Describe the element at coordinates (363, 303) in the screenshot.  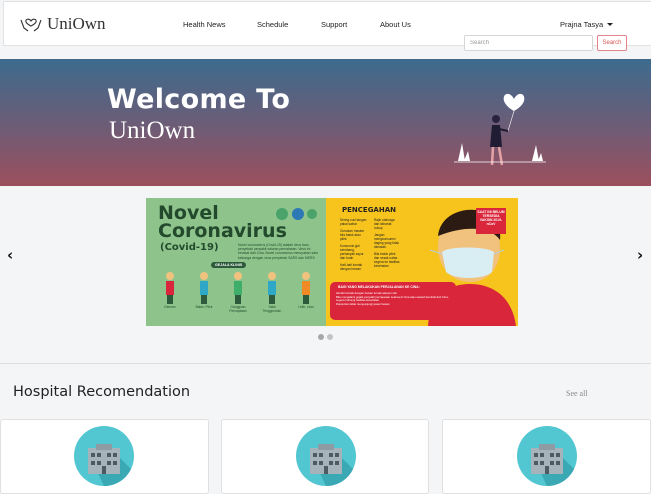
I see `travel-advice-item: Dianjurkan tidak mengunjungi pasar hewan` at that location.